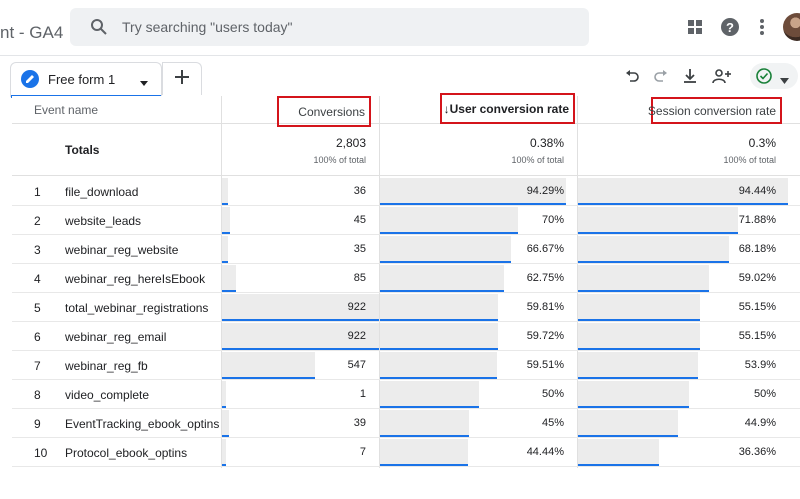  What do you see at coordinates (135, 279) in the screenshot?
I see `event-name-cell: webinar_reg_hereIsEbook` at bounding box center [135, 279].